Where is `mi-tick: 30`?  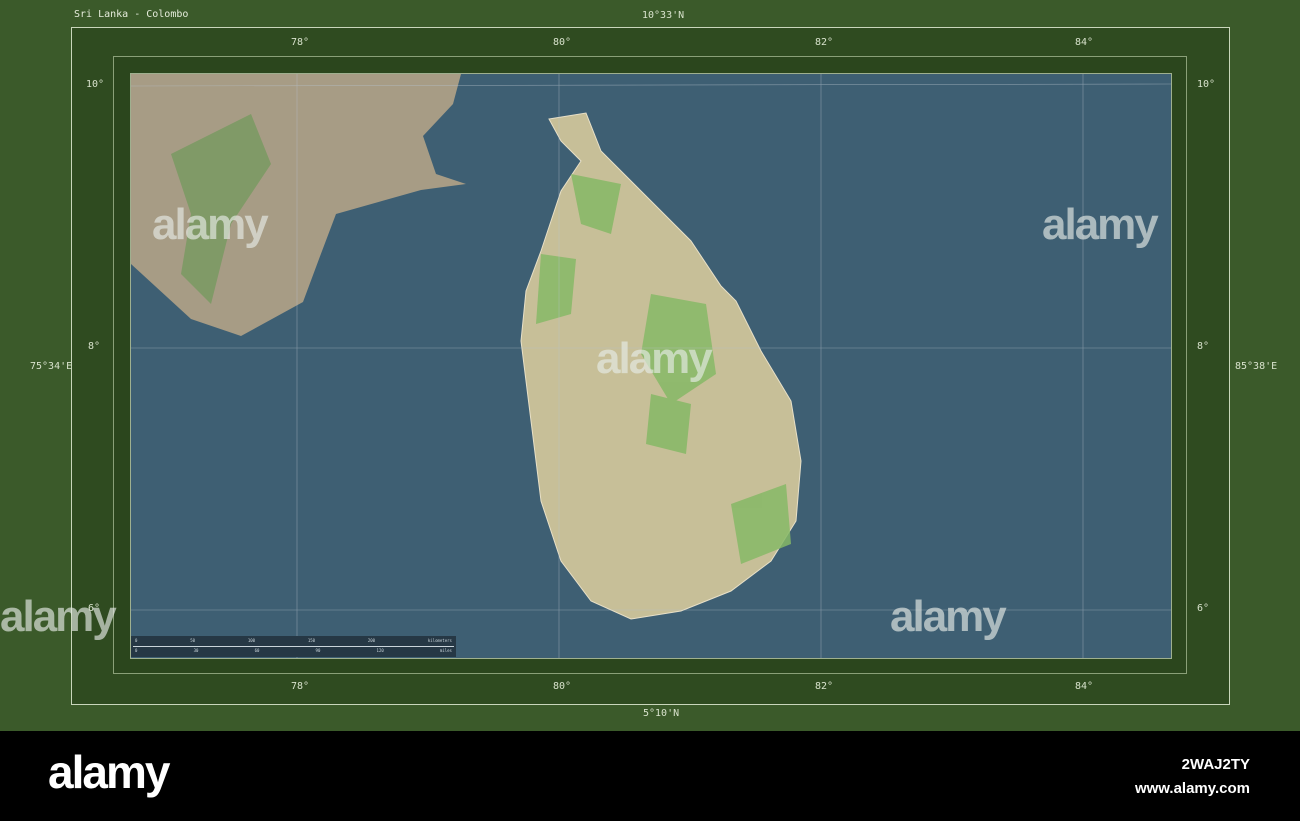 mi-tick: 30 is located at coordinates (196, 650).